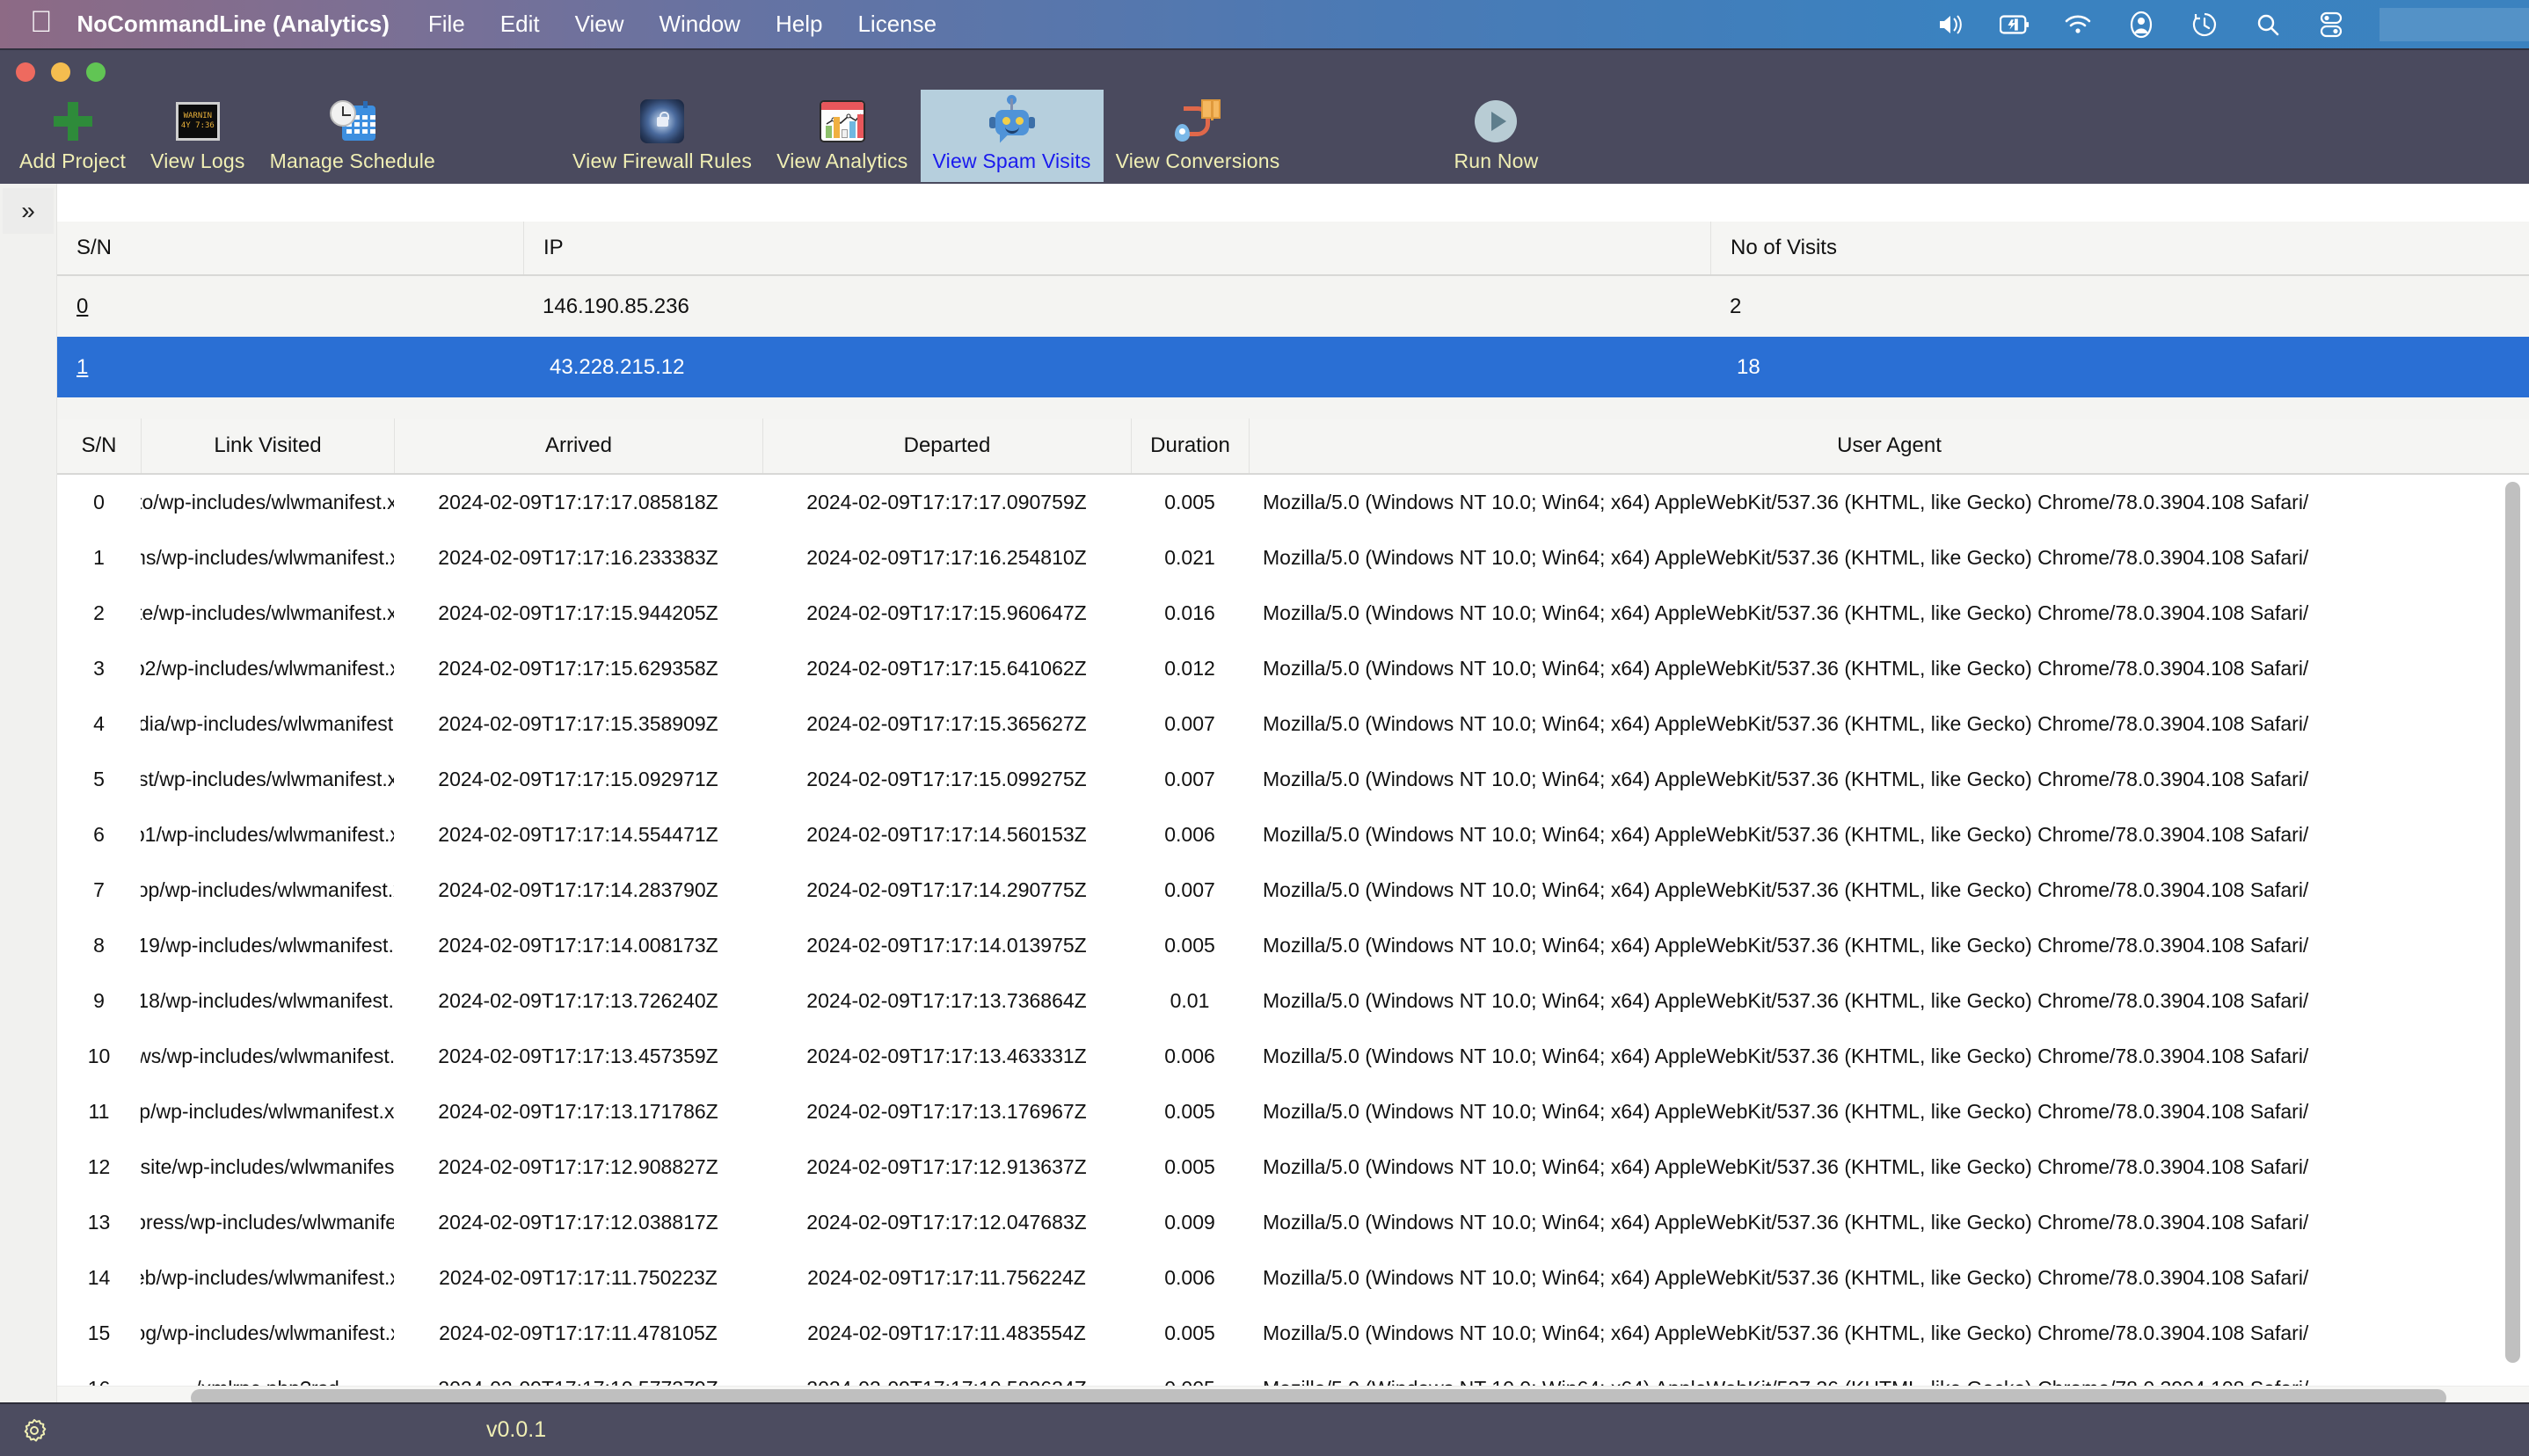  What do you see at coordinates (267, 446) in the screenshot?
I see `visits-header-link: Link Visited` at bounding box center [267, 446].